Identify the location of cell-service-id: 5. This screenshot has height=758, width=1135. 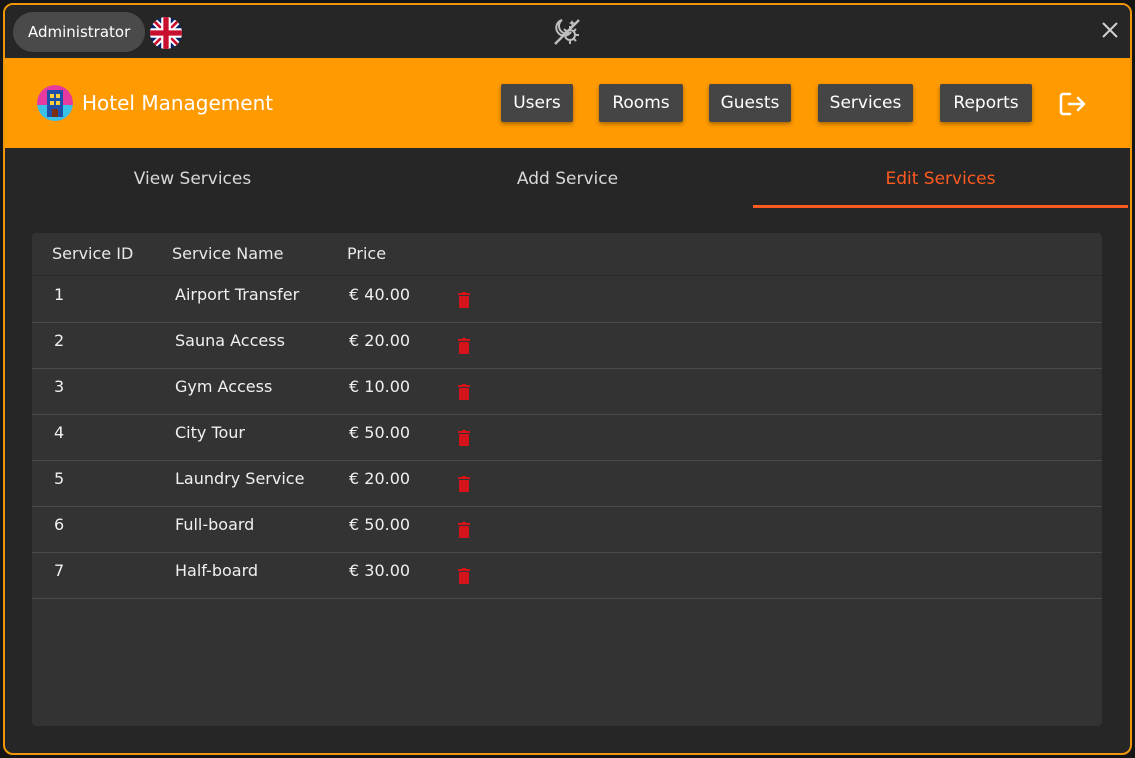
(59, 478).